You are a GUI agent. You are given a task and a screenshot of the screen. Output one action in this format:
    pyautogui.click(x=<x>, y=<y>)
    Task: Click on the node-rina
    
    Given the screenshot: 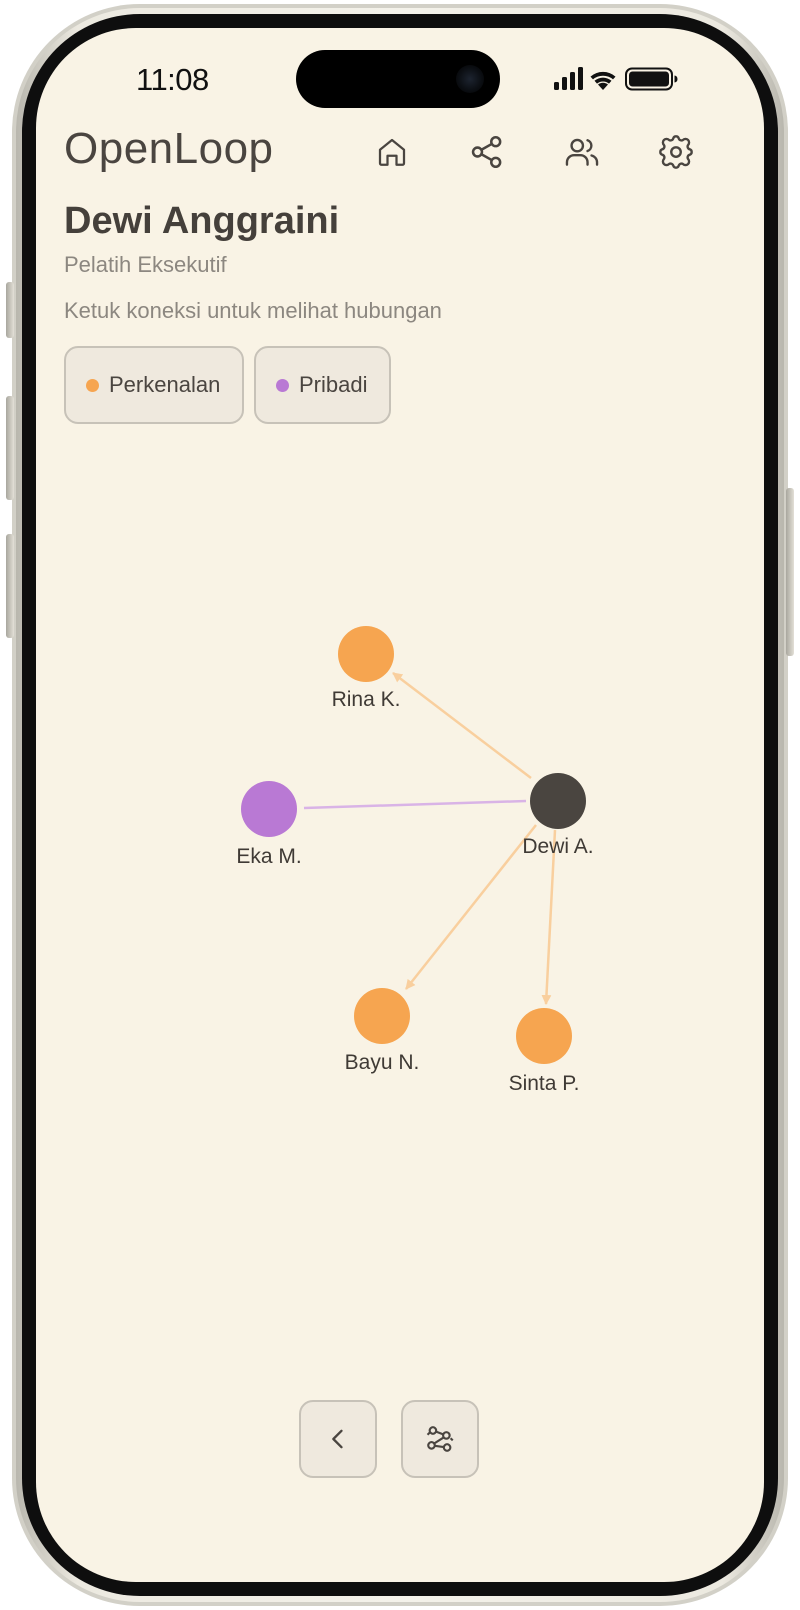 What is the action you would take?
    pyautogui.click(x=366, y=654)
    